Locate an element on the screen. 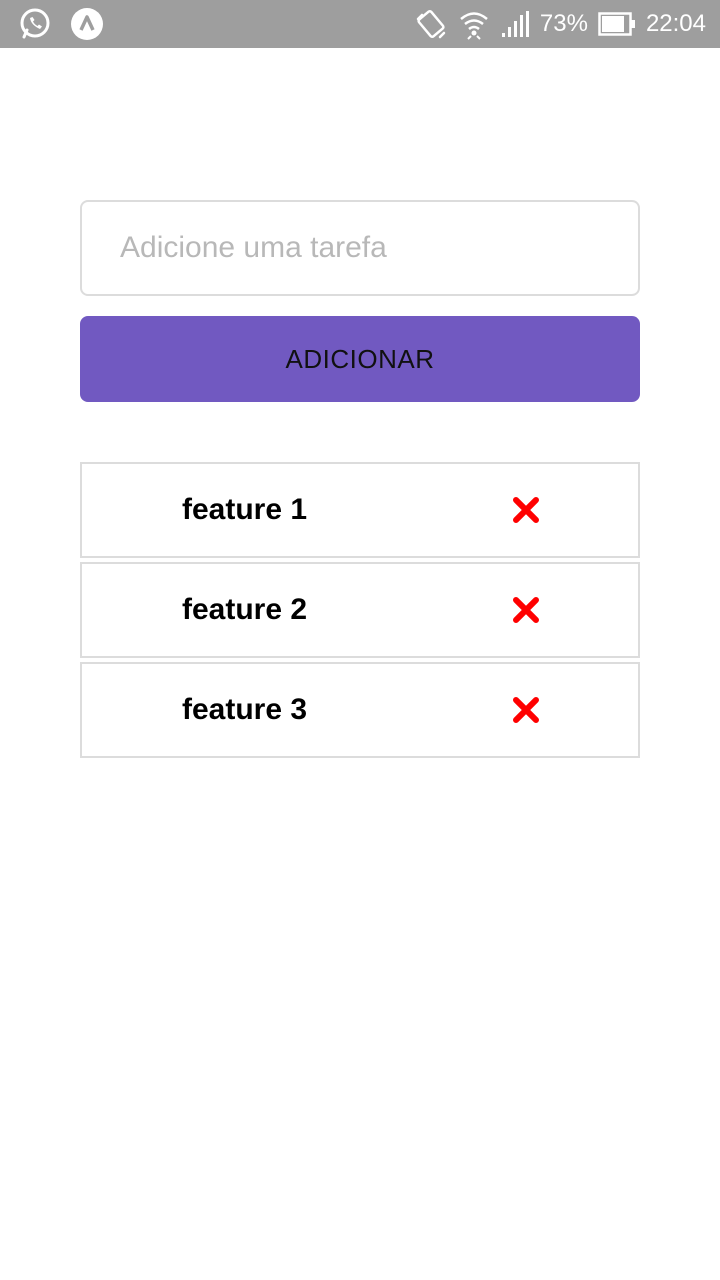 This screenshot has height=1280, width=720. status-right-icons: 73% 22:04 is located at coordinates (560, 24).